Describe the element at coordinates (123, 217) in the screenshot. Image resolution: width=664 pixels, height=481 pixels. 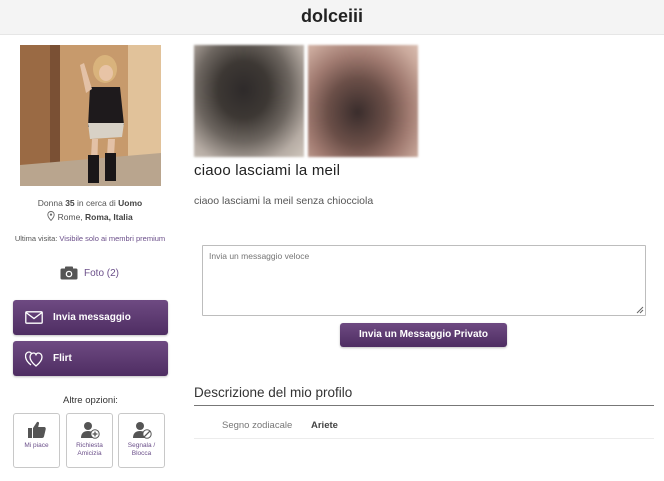
I see `location-country: Italia` at that location.